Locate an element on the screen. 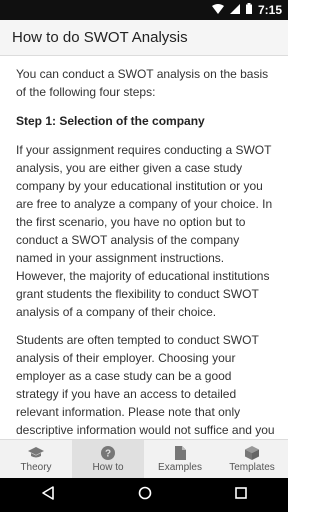 This screenshot has height=512, width=320. nav-item-theory: Theory is located at coordinates (36, 459).